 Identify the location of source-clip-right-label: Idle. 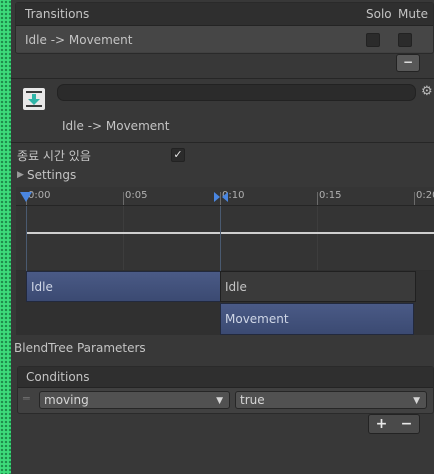
(236, 287).